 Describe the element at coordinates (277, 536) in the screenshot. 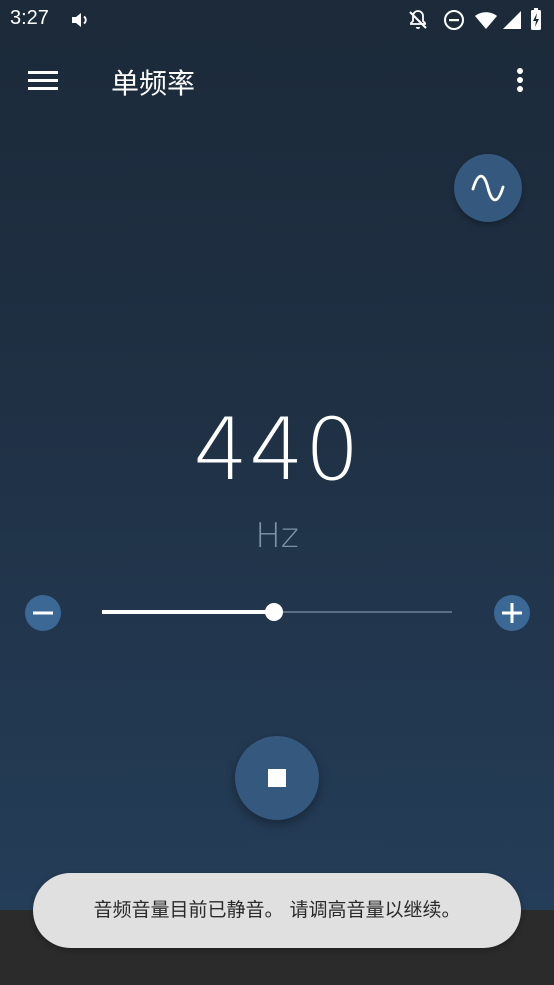

I see `frequency-unit: Hz` at that location.